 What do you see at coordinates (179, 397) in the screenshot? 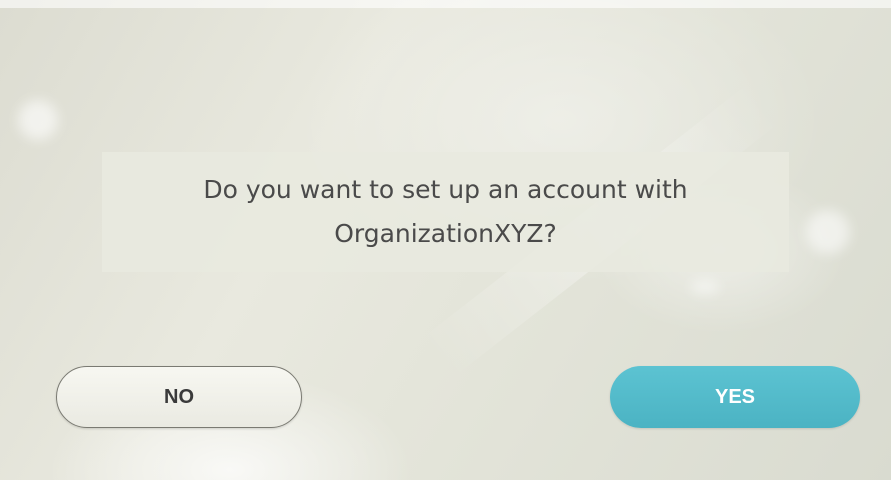
I see `no-button: NO` at bounding box center [179, 397].